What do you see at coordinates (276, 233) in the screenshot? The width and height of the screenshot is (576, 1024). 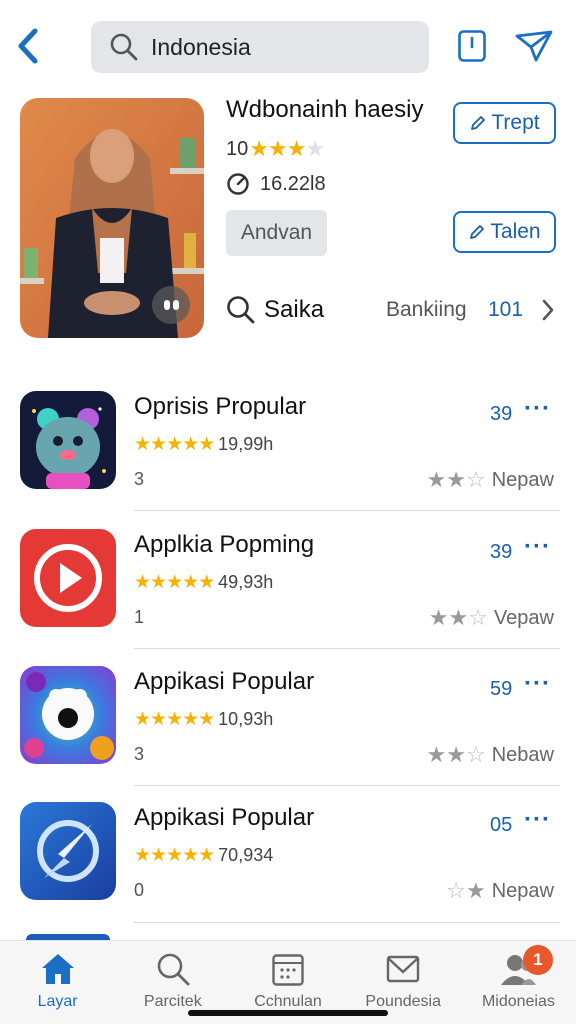 I see `featured-chip: Andvan` at bounding box center [276, 233].